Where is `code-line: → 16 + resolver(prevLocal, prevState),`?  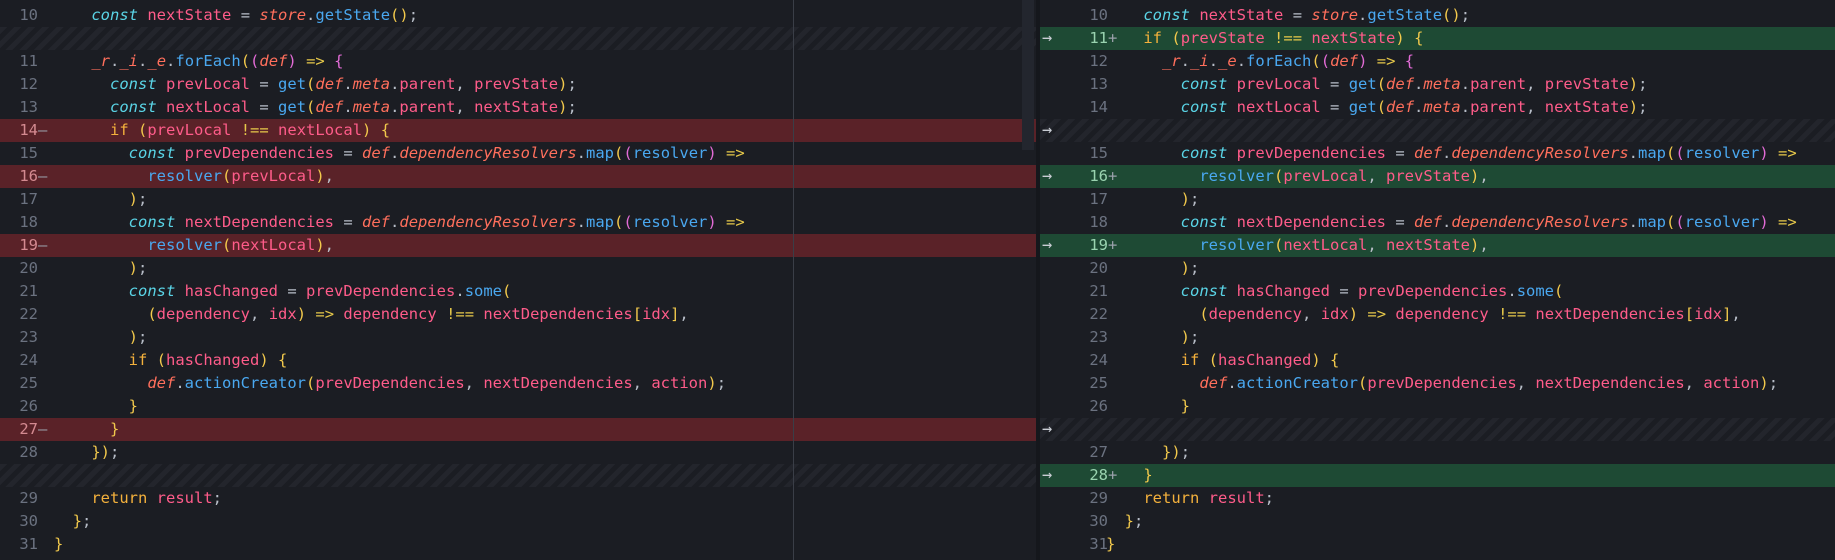 code-line: → 16 + resolver(prevLocal, prevState), is located at coordinates (1437, 176).